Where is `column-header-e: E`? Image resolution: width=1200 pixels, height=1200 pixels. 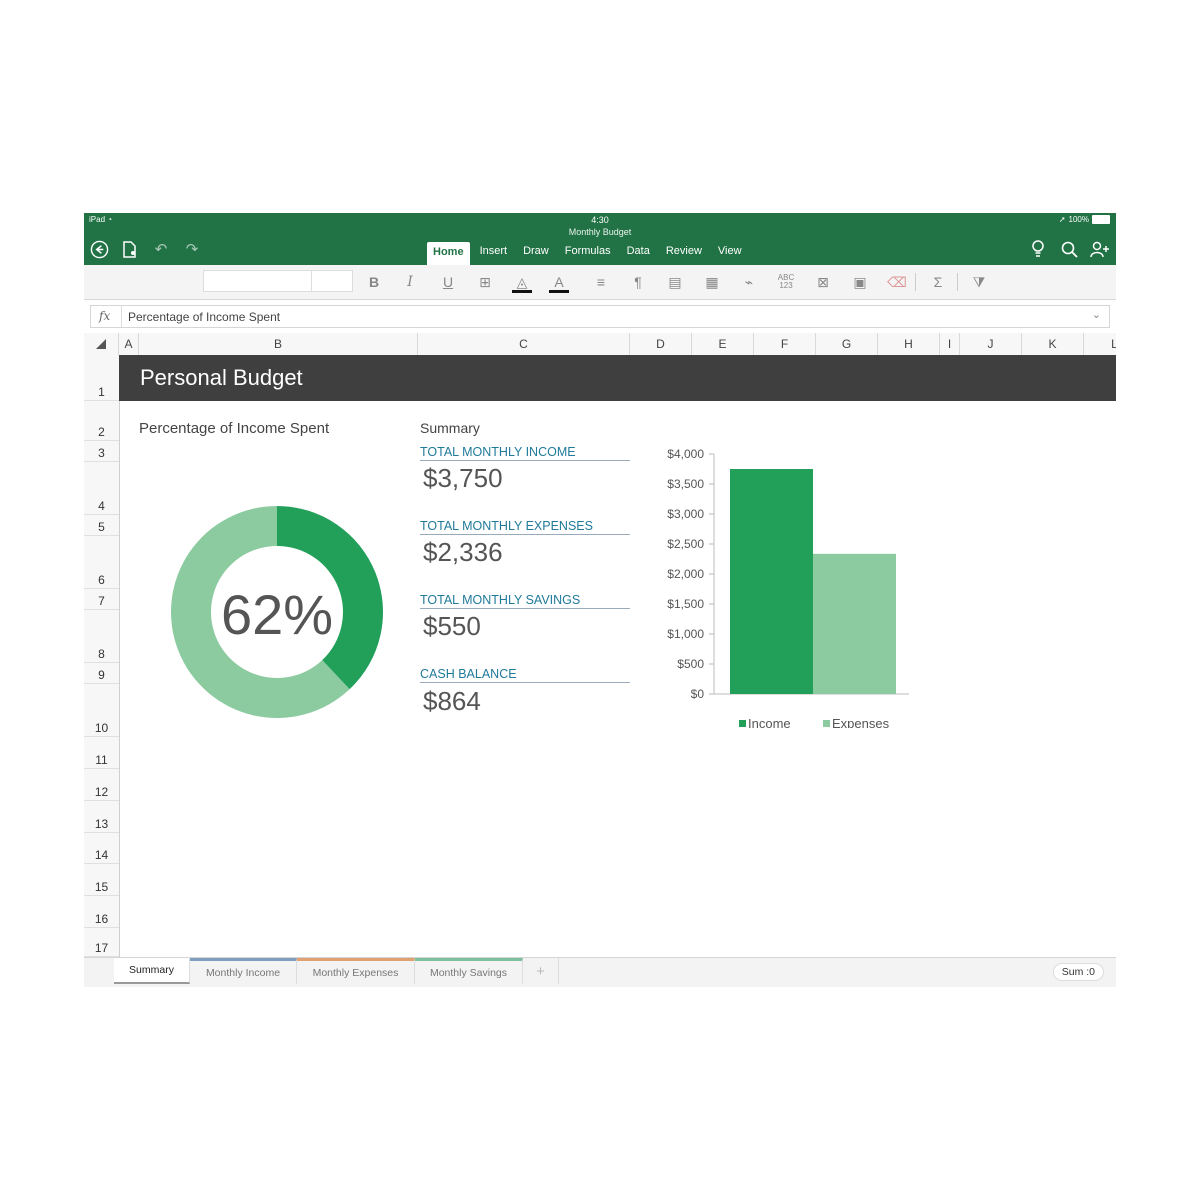
column-header-e: E is located at coordinates (723, 344).